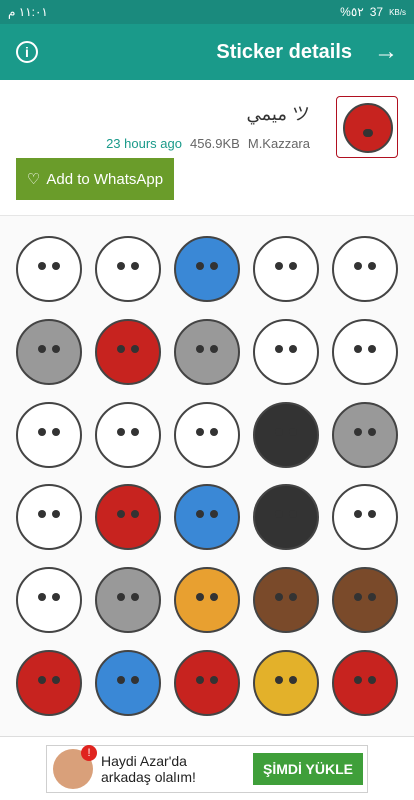  What do you see at coordinates (148, 777) in the screenshot?
I see `ad-text-line2: arkadaş olalım!` at bounding box center [148, 777].